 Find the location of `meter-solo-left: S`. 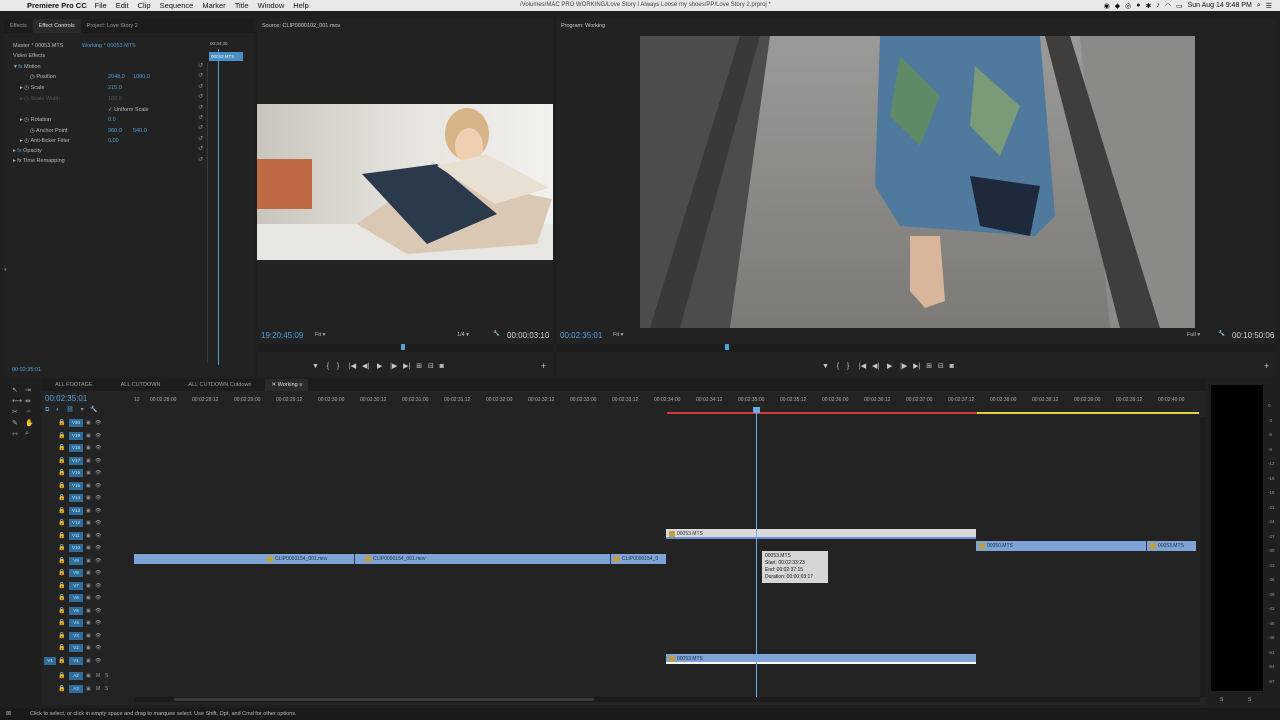

meter-solo-left: S is located at coordinates (1221, 700).